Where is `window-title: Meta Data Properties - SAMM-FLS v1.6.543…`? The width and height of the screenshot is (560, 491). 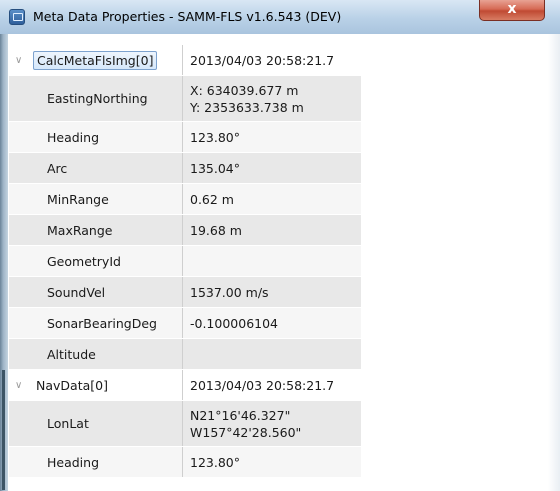 window-title: Meta Data Properties - SAMM-FLS v1.6.543… is located at coordinates (187, 16).